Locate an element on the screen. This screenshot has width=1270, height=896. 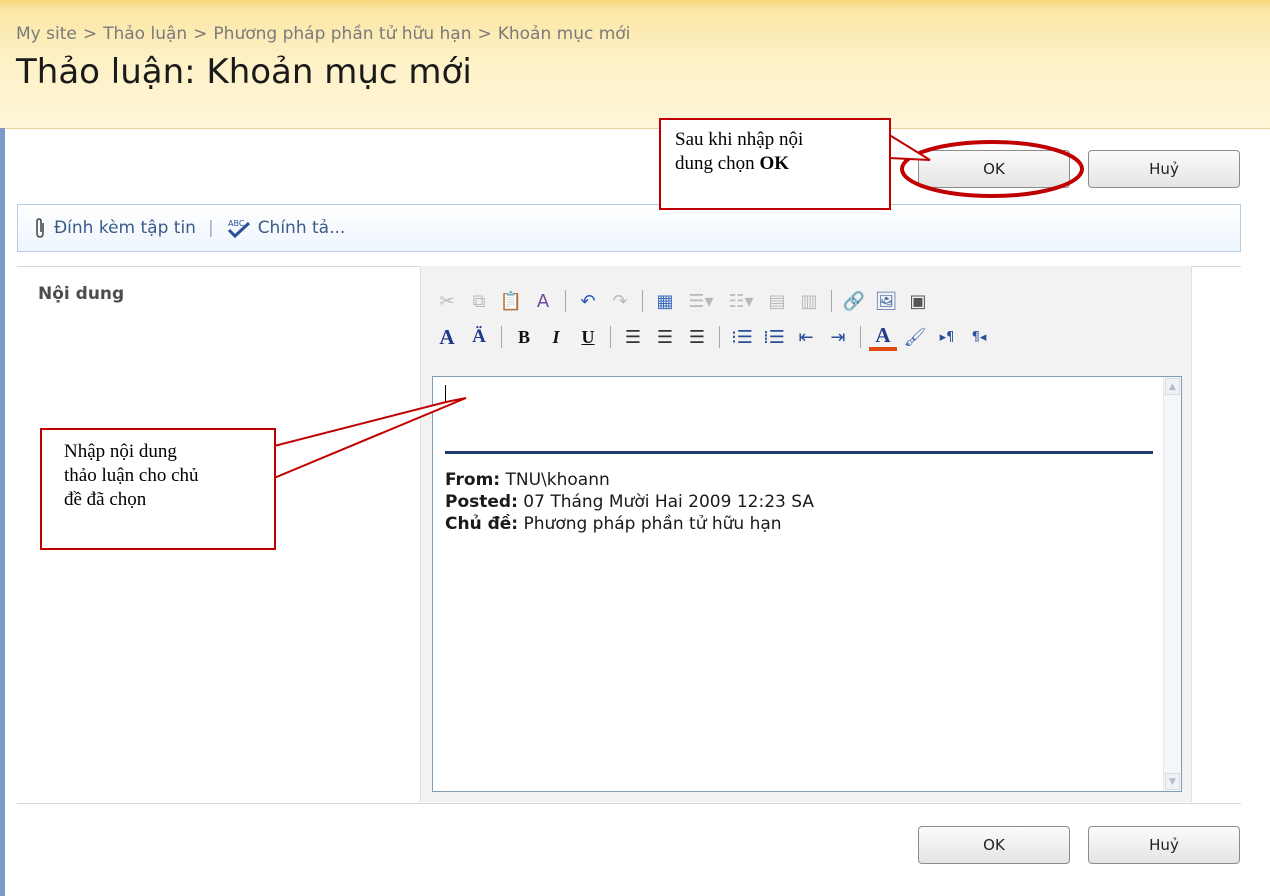
ok-callout-line-1: Sau khi nhập nội is located at coordinates (739, 139).